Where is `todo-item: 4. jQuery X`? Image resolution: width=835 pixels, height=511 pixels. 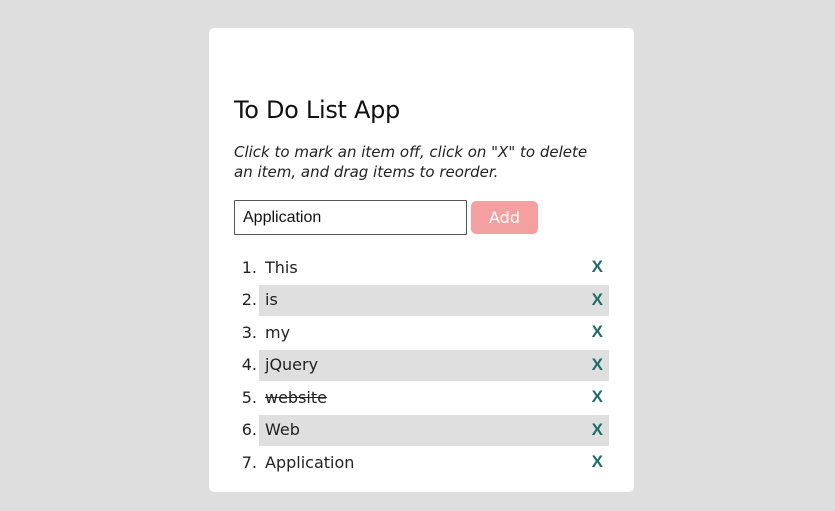 todo-item: 4. jQuery X is located at coordinates (425, 365).